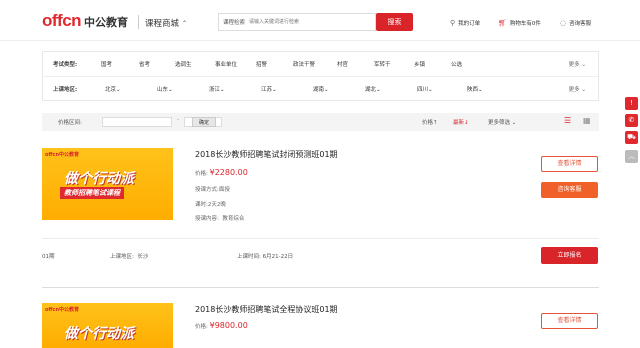 This screenshot has width=640, height=348. I want to click on sort-price-label: 价格, so click(428, 123).